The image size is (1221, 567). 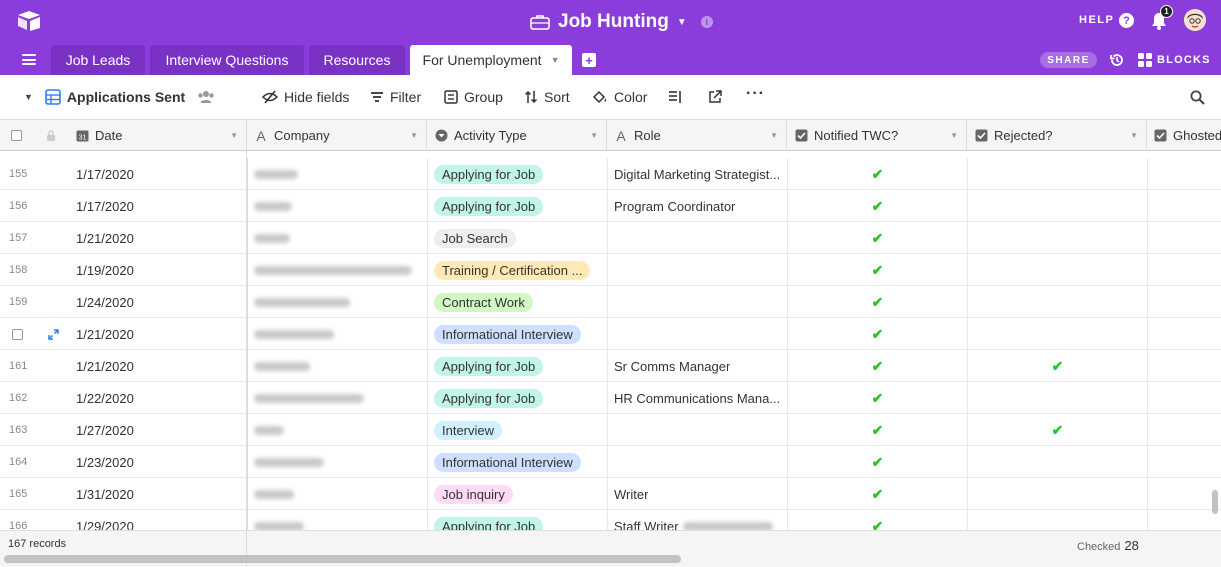 I want to click on date-cell: 1/29/2020, so click(x=157, y=520).